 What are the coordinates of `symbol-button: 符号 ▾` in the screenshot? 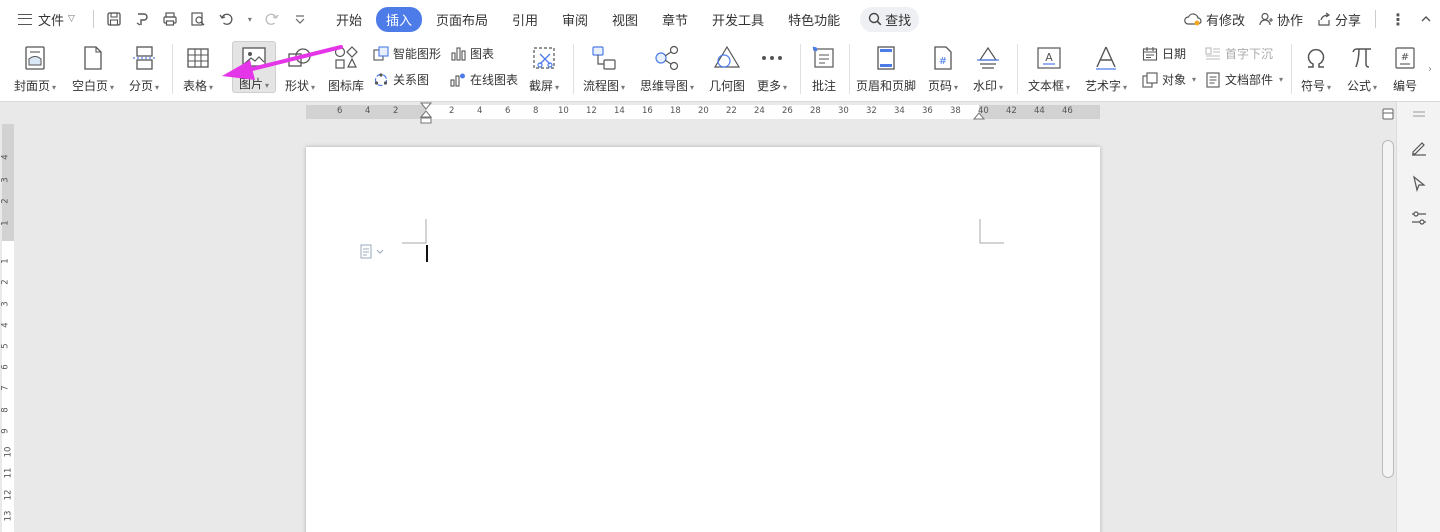 It's located at (1316, 70).